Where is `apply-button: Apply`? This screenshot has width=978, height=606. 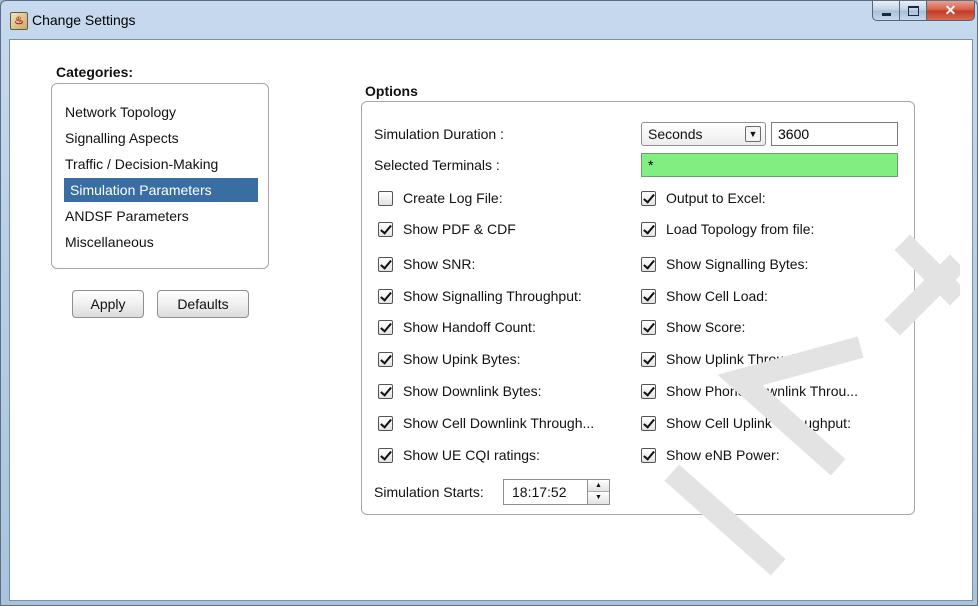
apply-button: Apply is located at coordinates (108, 304).